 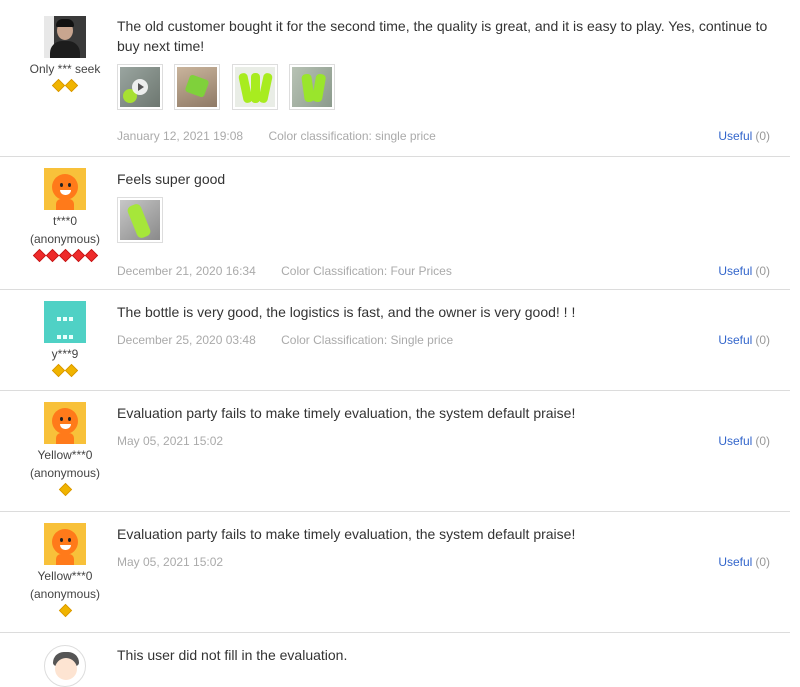 I want to click on color-classification: Color Classification: Single price, so click(x=367, y=340).